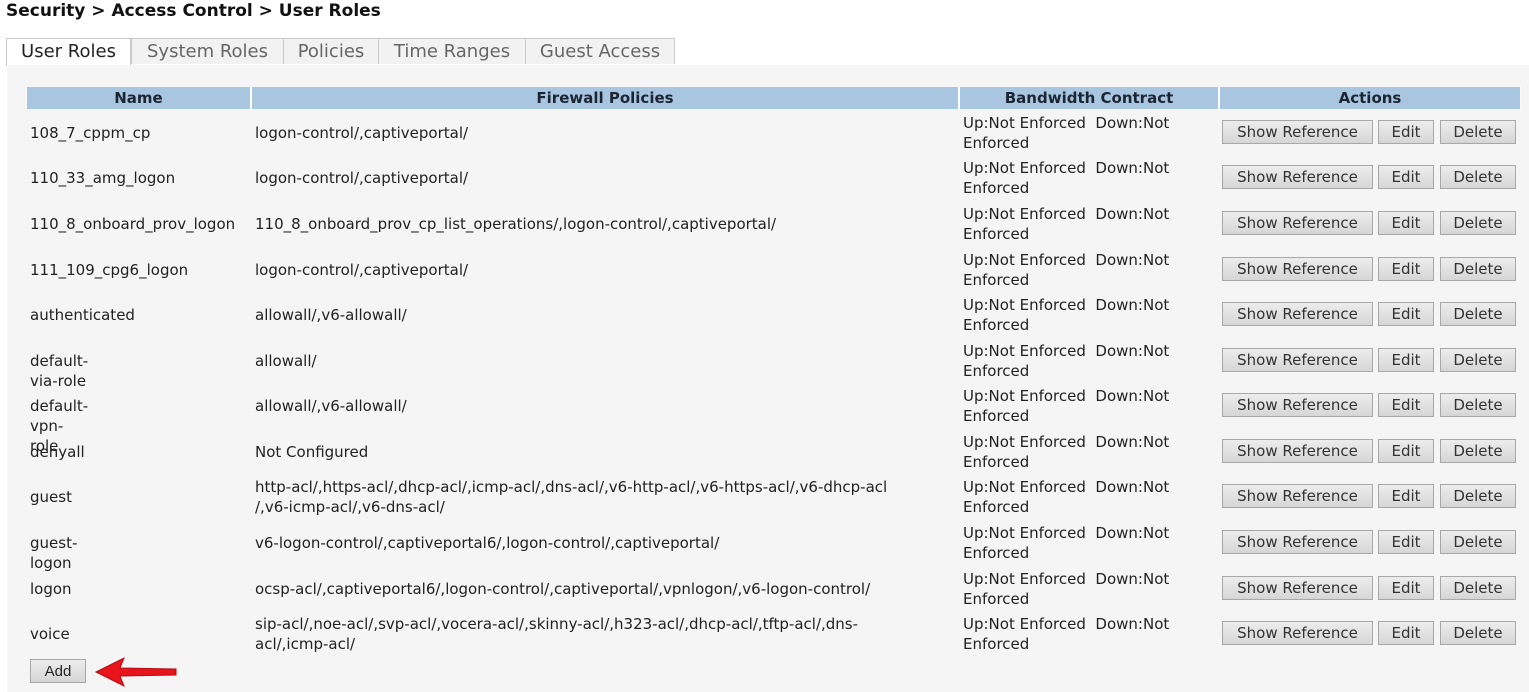 The image size is (1529, 692). What do you see at coordinates (138, 98) in the screenshot?
I see `column-header-name: Name` at bounding box center [138, 98].